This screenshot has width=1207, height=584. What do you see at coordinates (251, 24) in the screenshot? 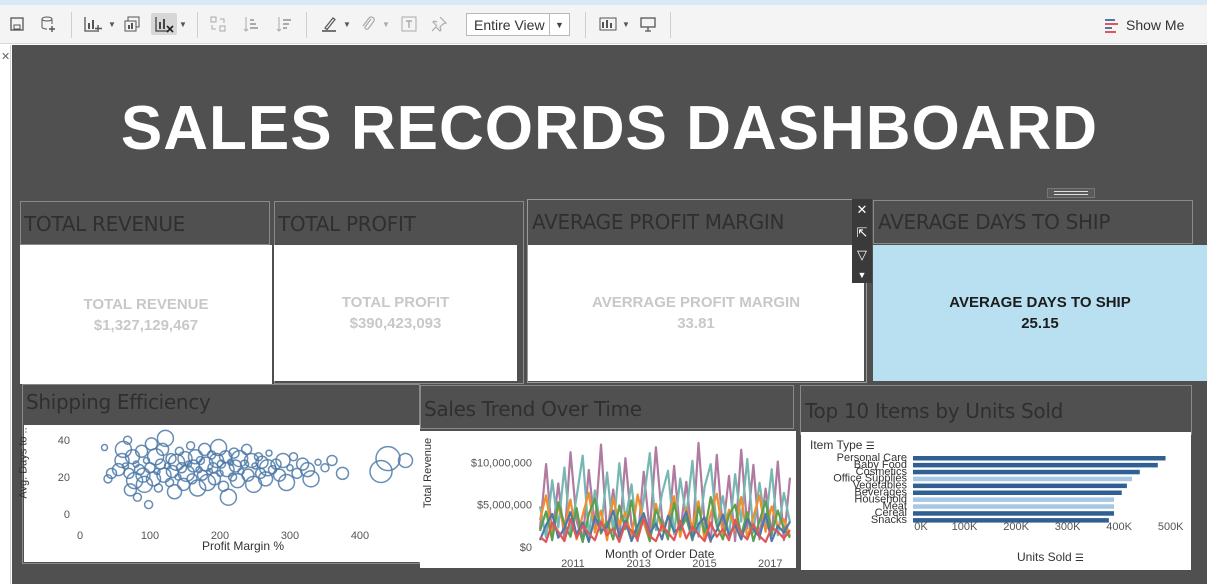
I see `sort-ascending-icon` at bounding box center [251, 24].